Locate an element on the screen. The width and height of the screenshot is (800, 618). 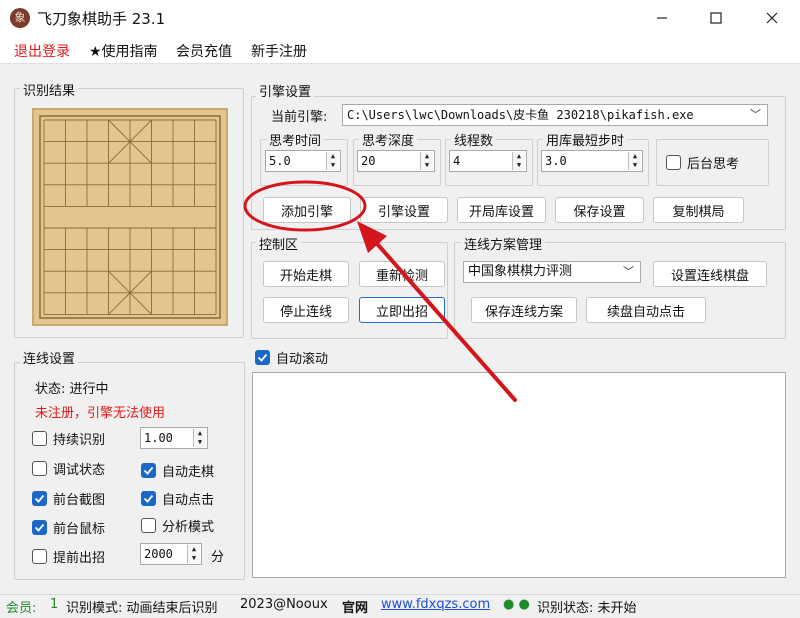
foreground-mouse-checkbox: 前台鼠标 is located at coordinates (68, 527).